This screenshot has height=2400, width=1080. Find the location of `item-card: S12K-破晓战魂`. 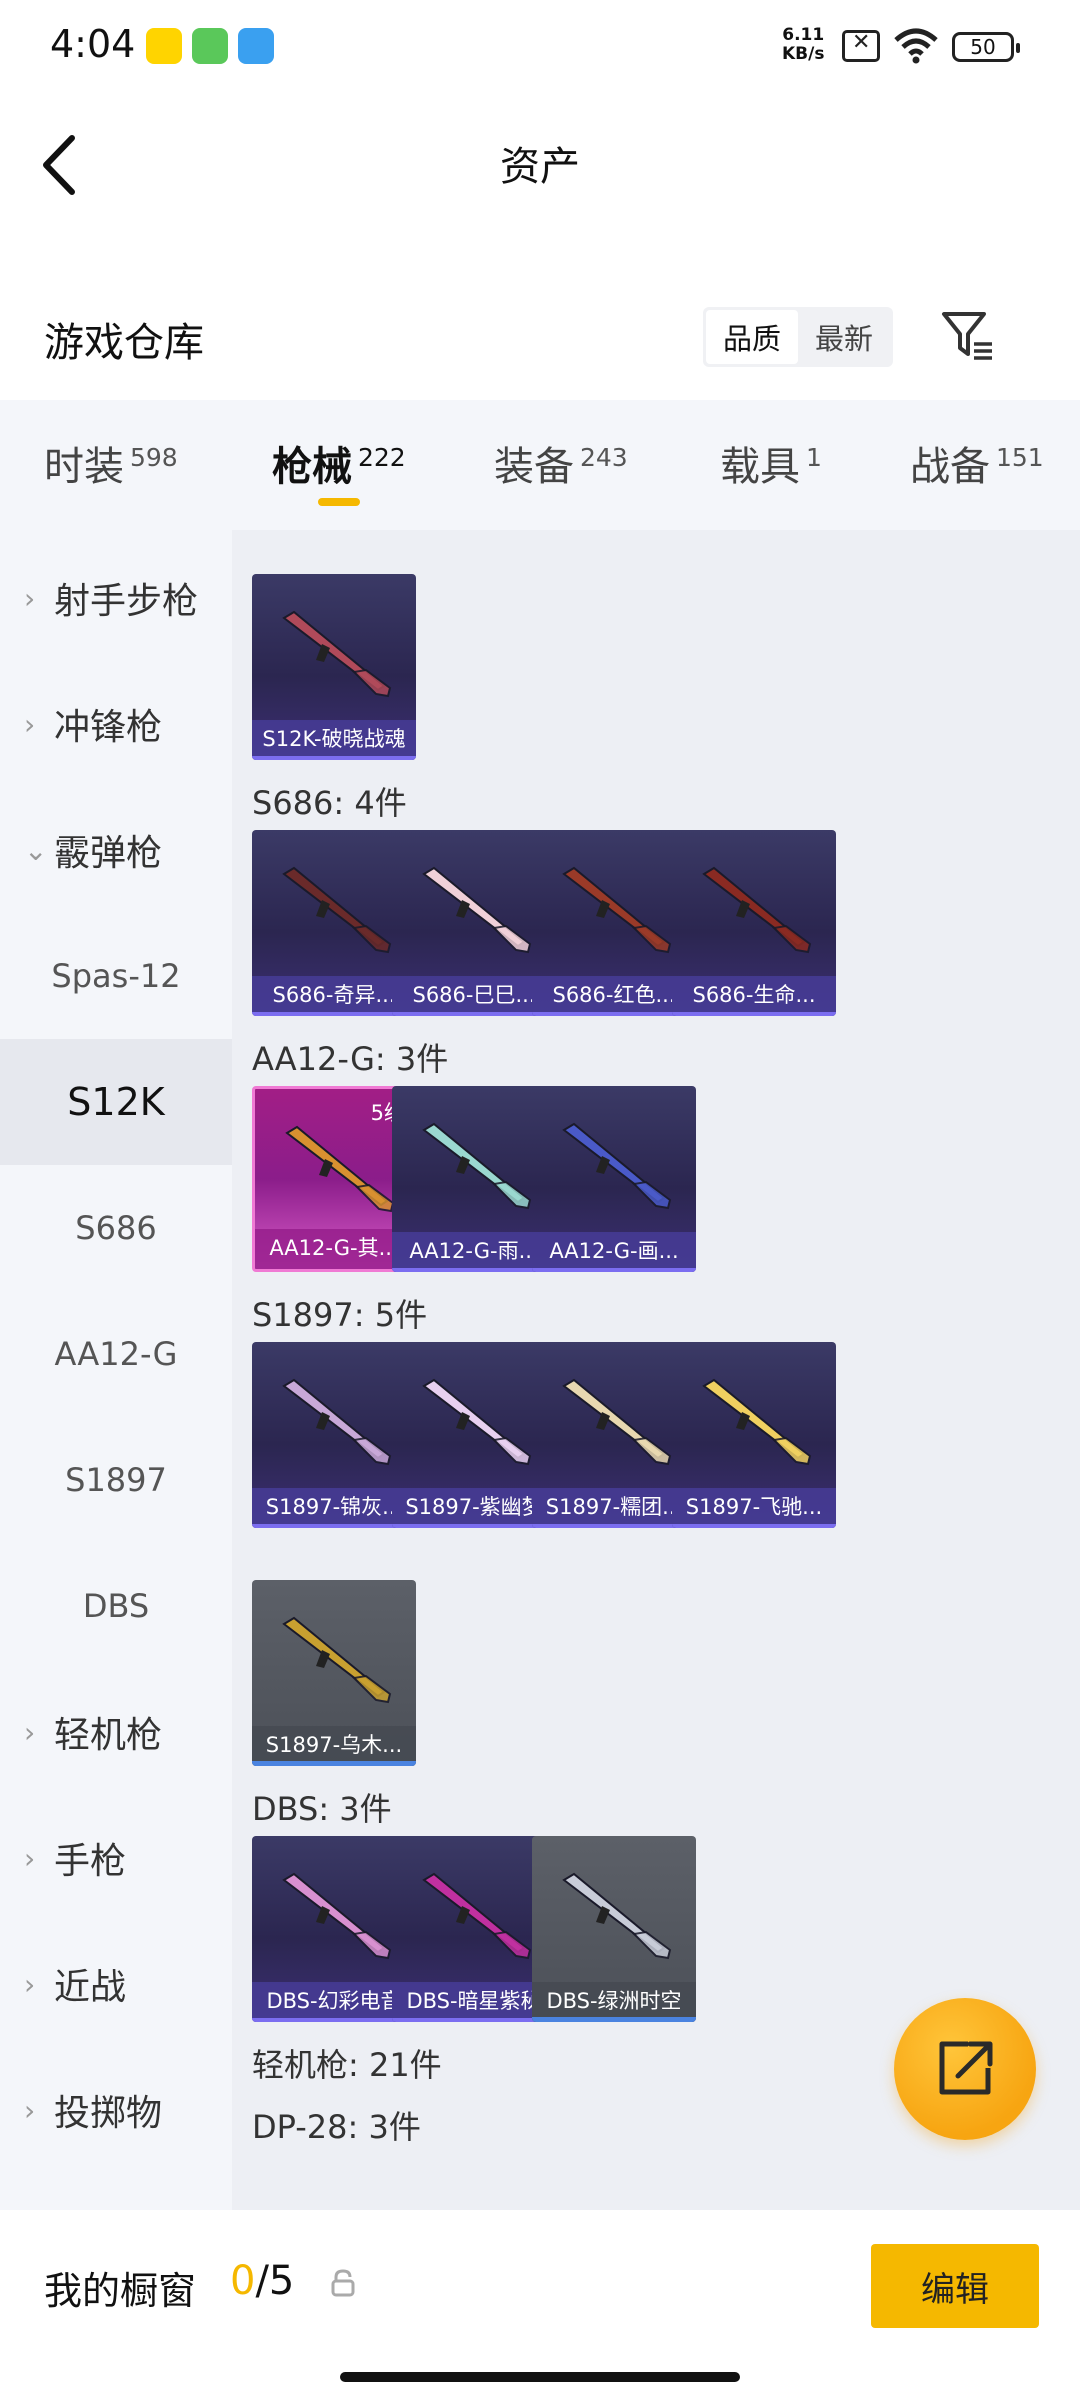

item-card: S12K-破晓战魂 is located at coordinates (334, 667).